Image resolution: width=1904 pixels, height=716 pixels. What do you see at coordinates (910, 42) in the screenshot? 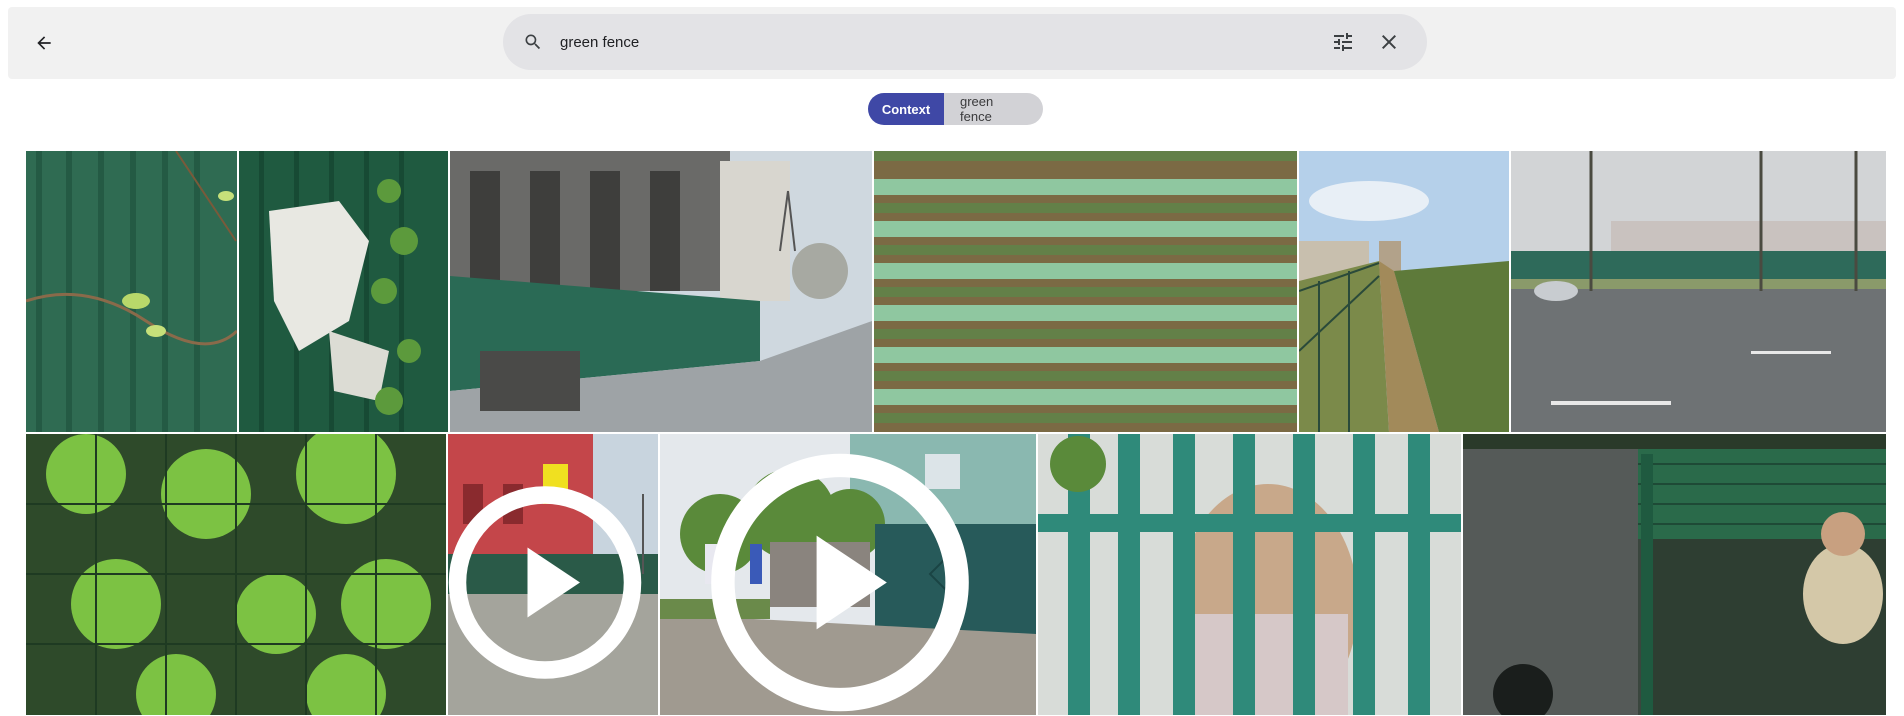
I see `search-input` at bounding box center [910, 42].